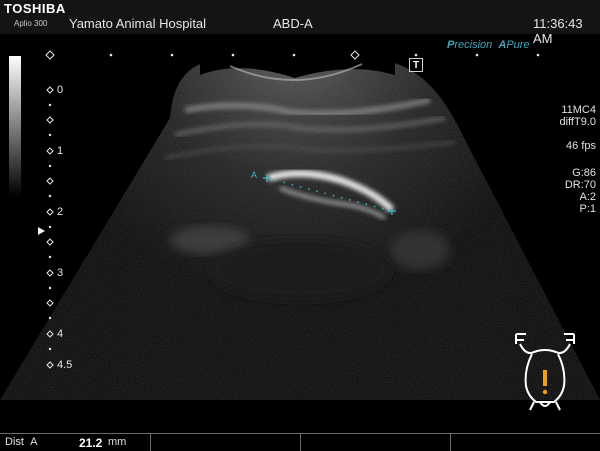 This screenshot has height=451, width=600. I want to click on depth-label-3: 3, so click(60, 273).